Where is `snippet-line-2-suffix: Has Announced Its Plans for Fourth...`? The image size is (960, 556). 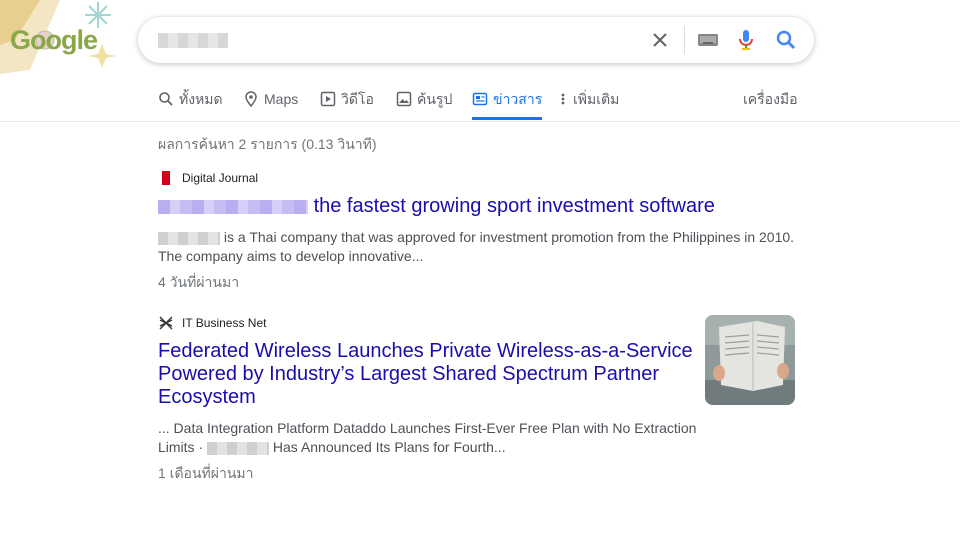
snippet-line-2-suffix: Has Announced Its Plans for Fourth... is located at coordinates (389, 447).